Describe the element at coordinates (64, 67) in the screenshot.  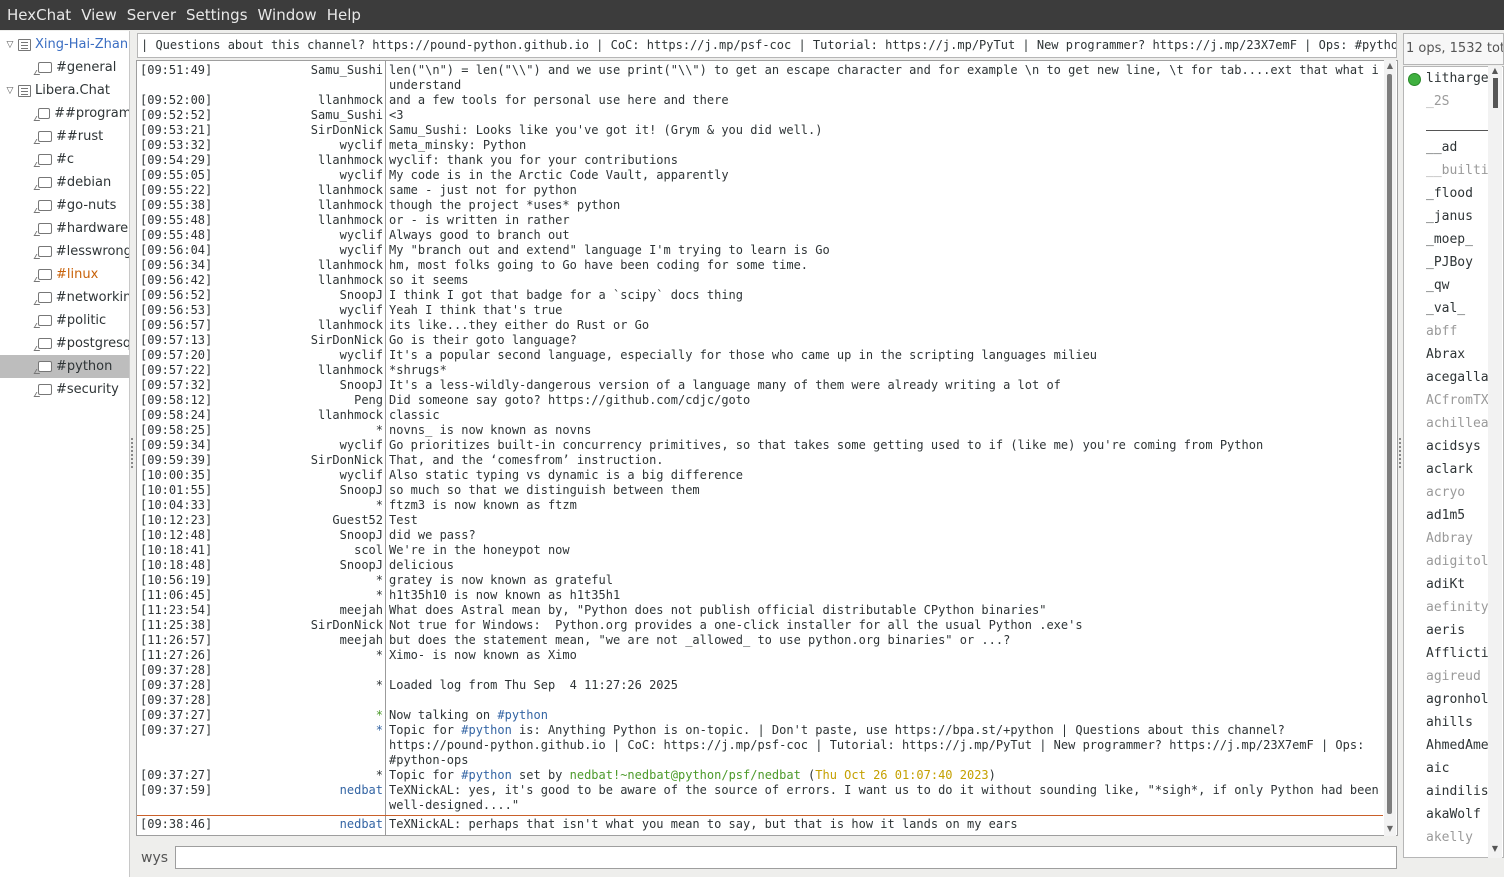
I see `tree-item-general: #general` at that location.